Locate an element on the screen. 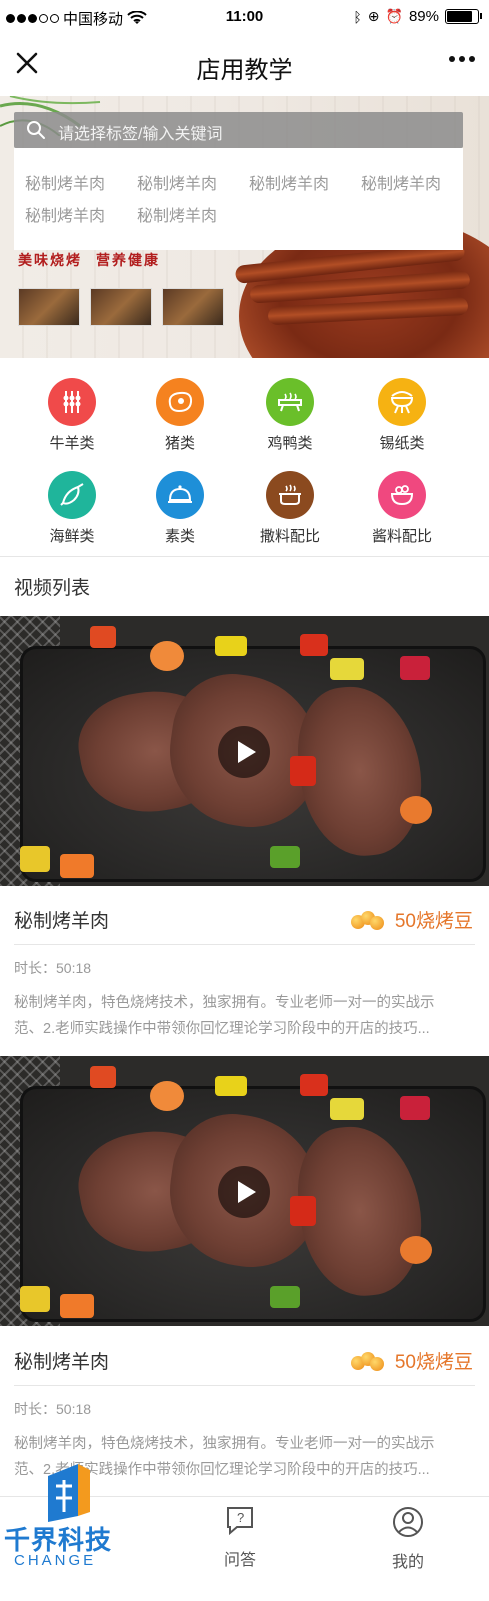 Image resolution: width=489 pixels, height=1601 pixels. profile-icon is located at coordinates (408, 1522).